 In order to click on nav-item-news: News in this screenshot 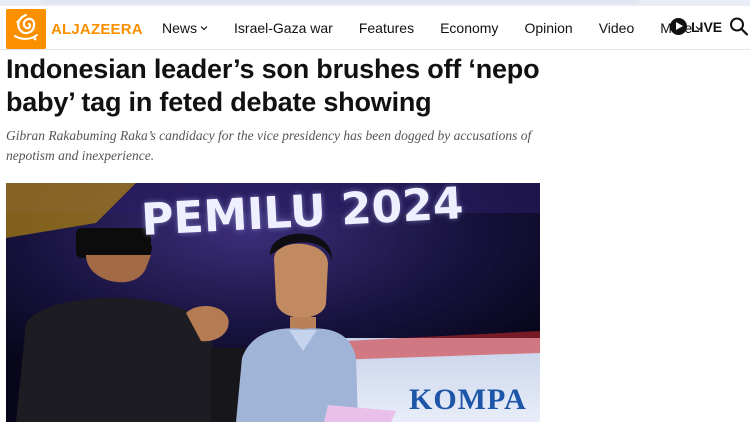, I will do `click(185, 28)`.